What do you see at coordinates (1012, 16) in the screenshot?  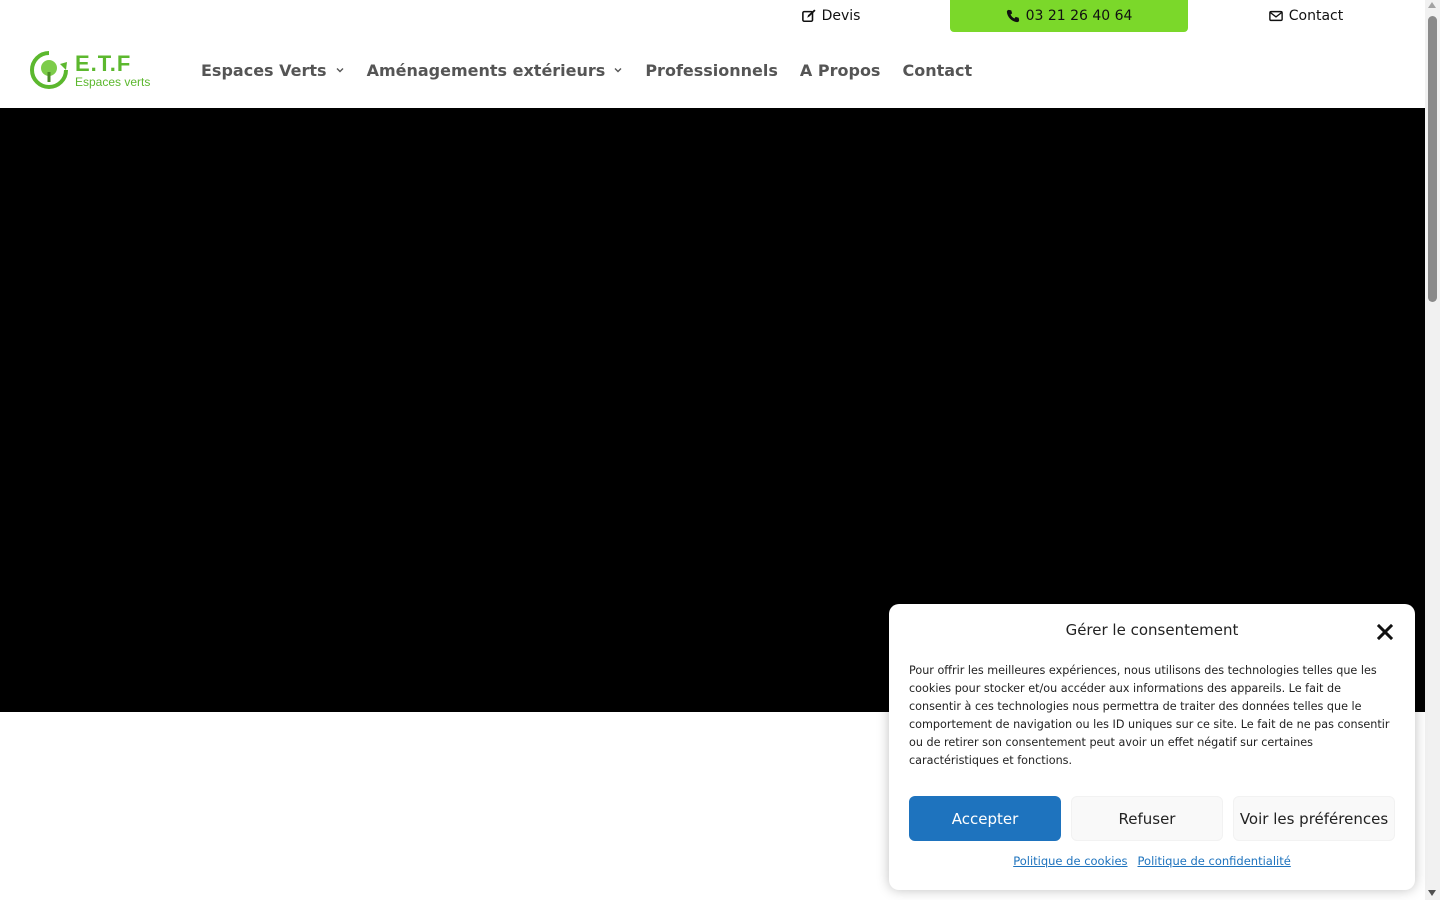 I see `phone-icon` at bounding box center [1012, 16].